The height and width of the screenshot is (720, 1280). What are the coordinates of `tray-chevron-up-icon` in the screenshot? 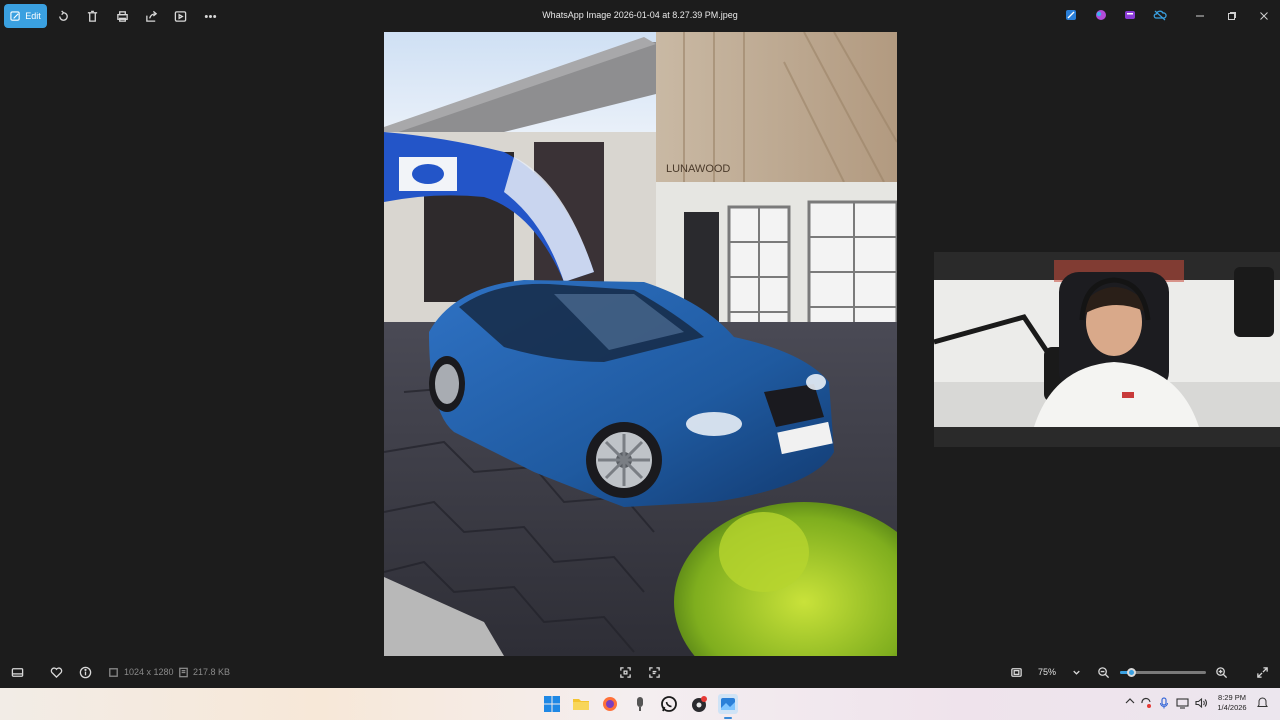 It's located at (1130, 702).